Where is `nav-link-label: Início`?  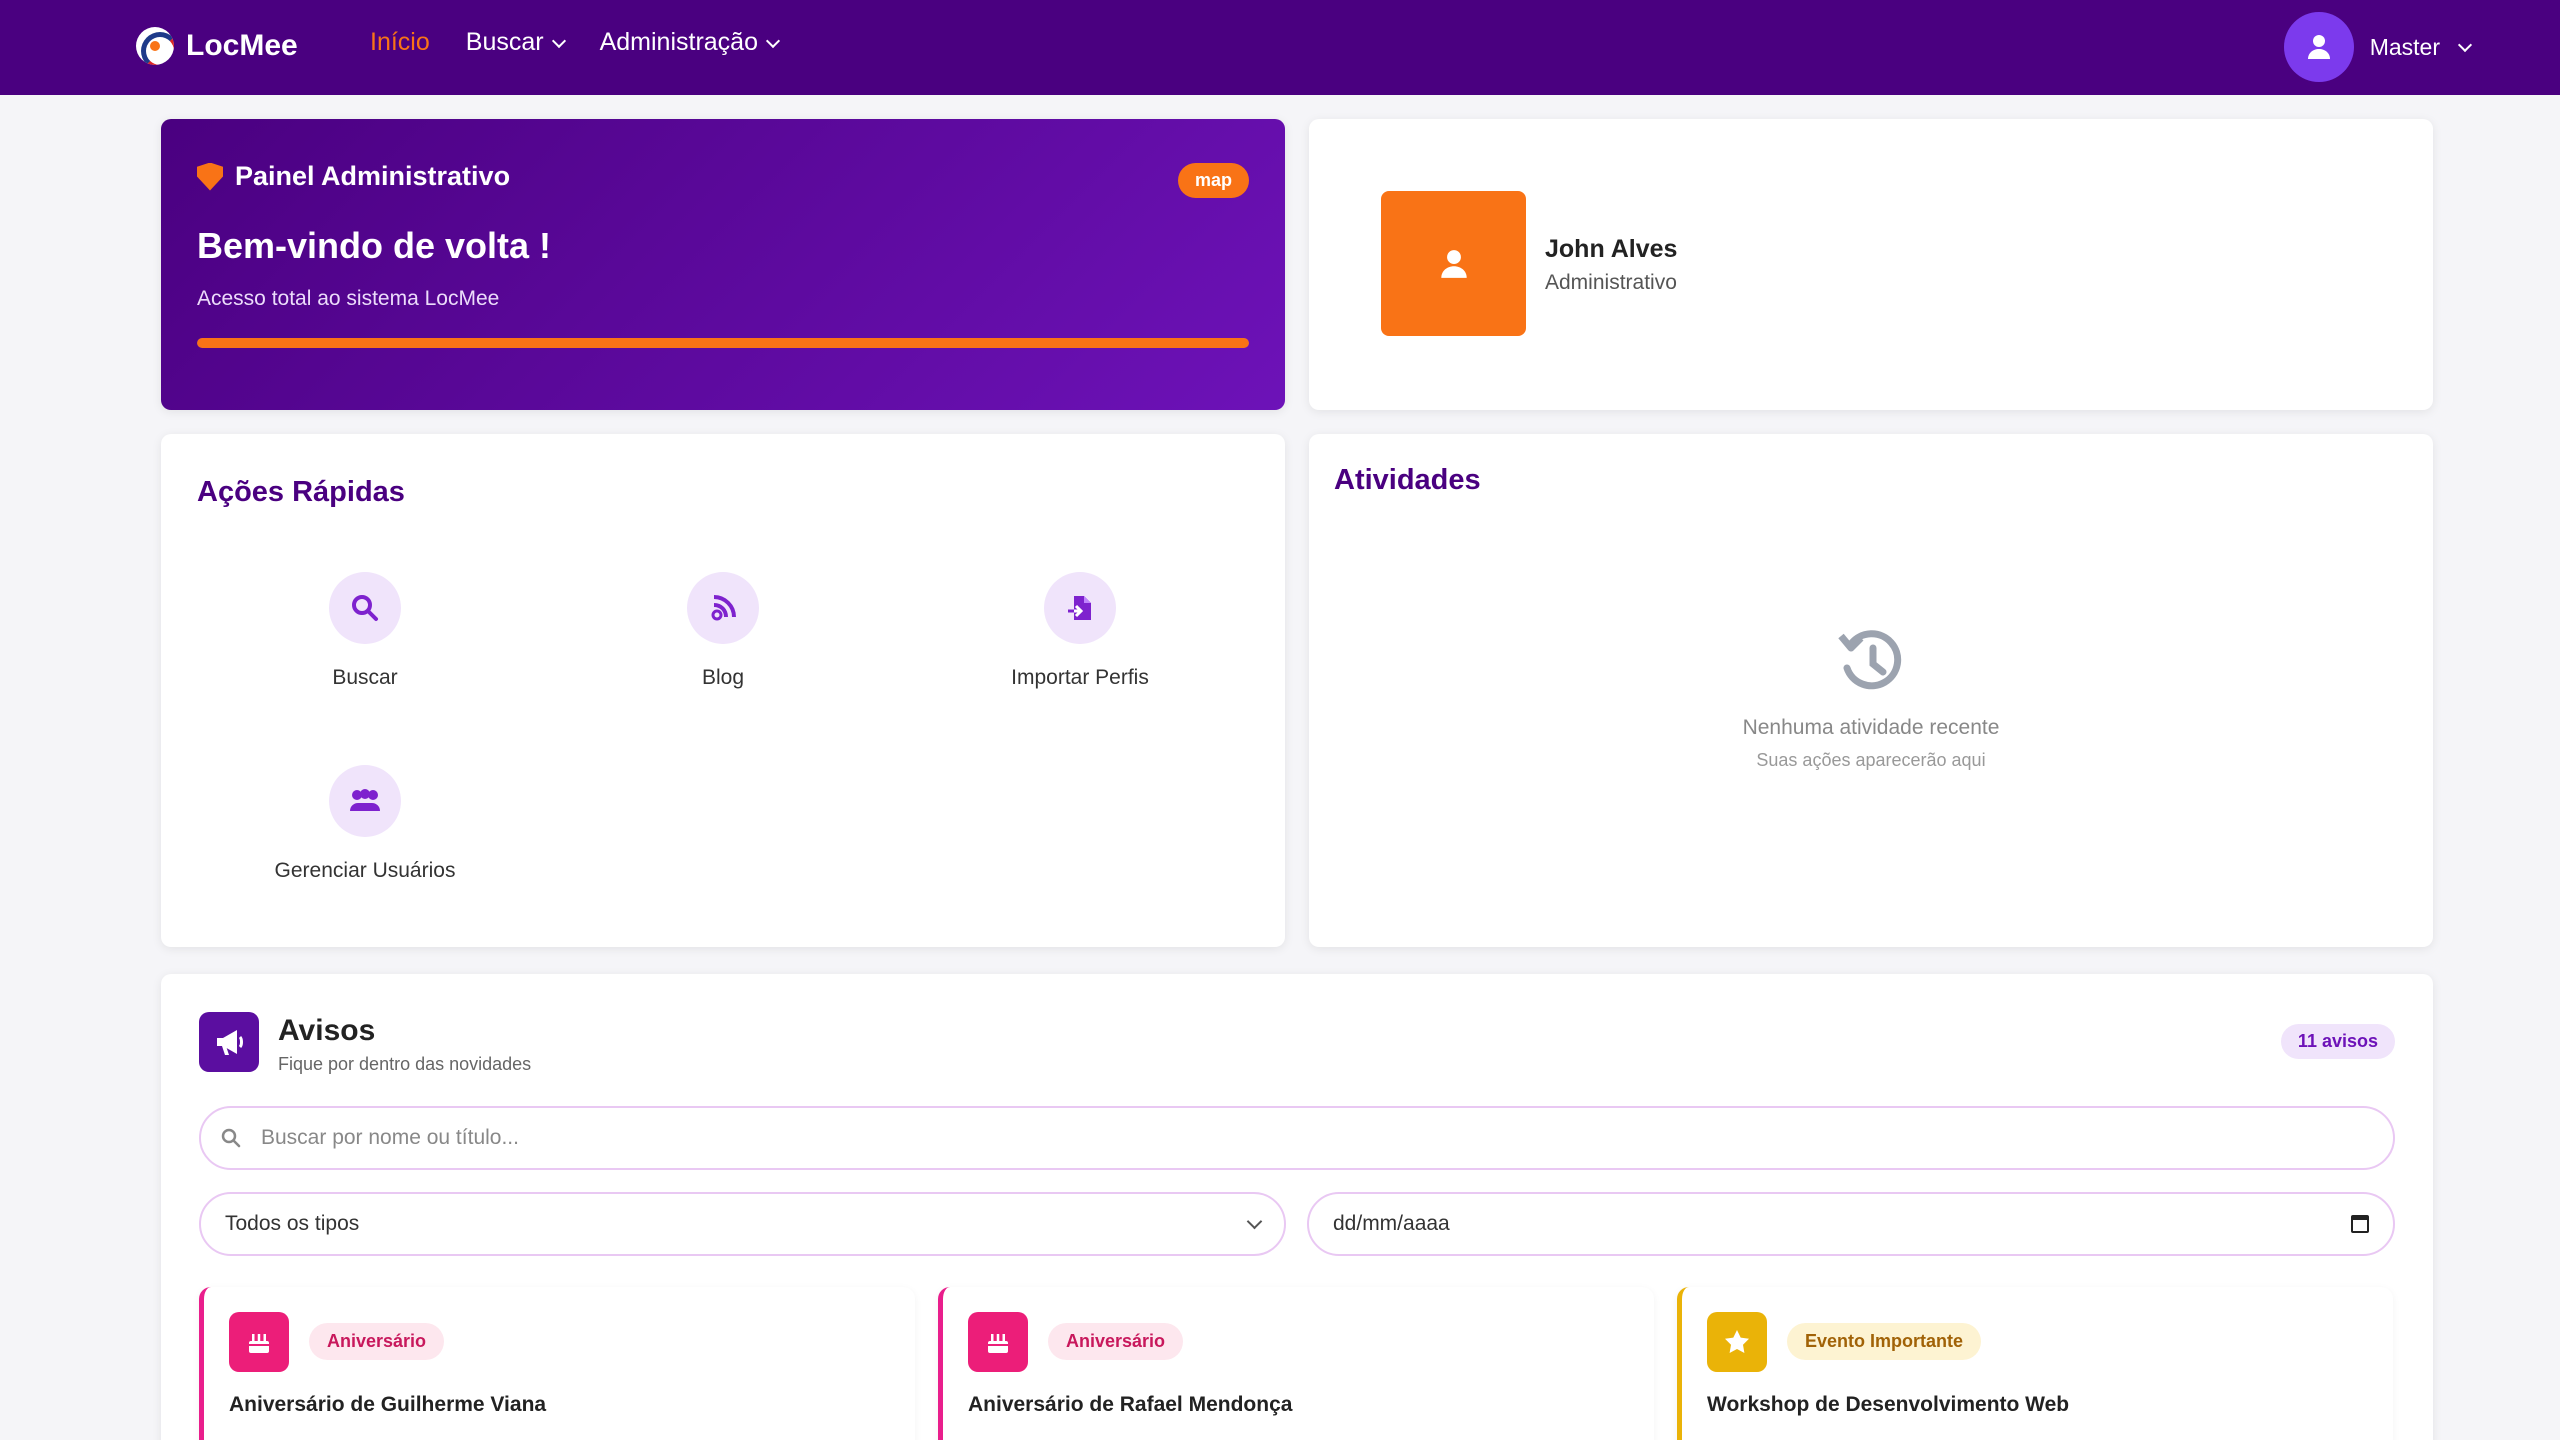
nav-link-label: Início is located at coordinates (400, 42).